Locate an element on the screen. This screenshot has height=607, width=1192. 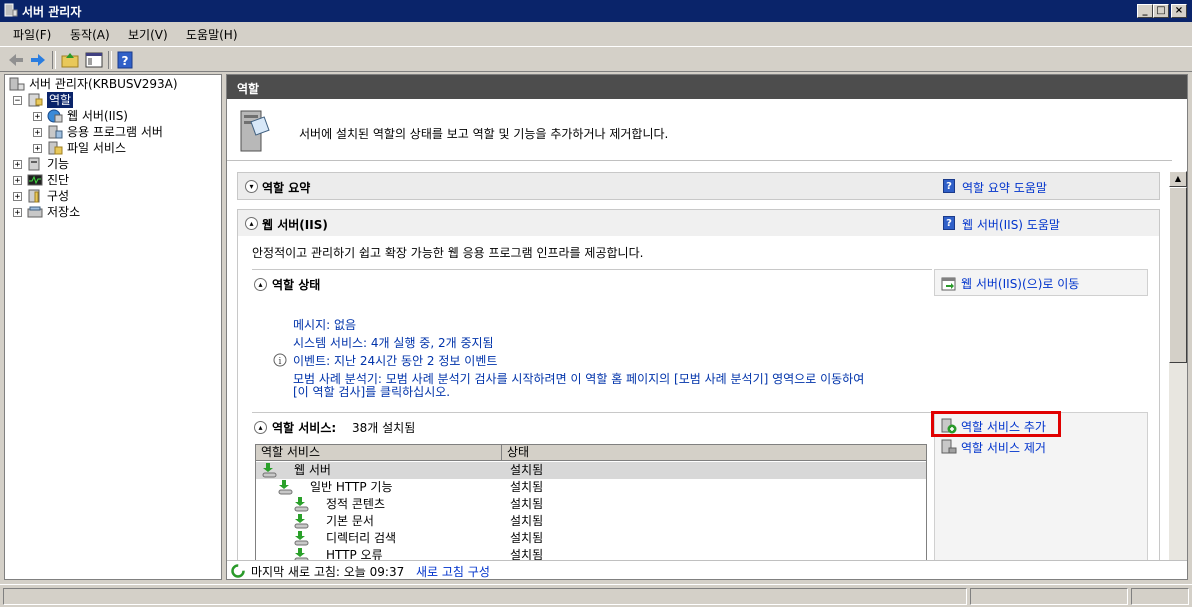
service-name: 정적 콘텐츠 is located at coordinates (356, 504).